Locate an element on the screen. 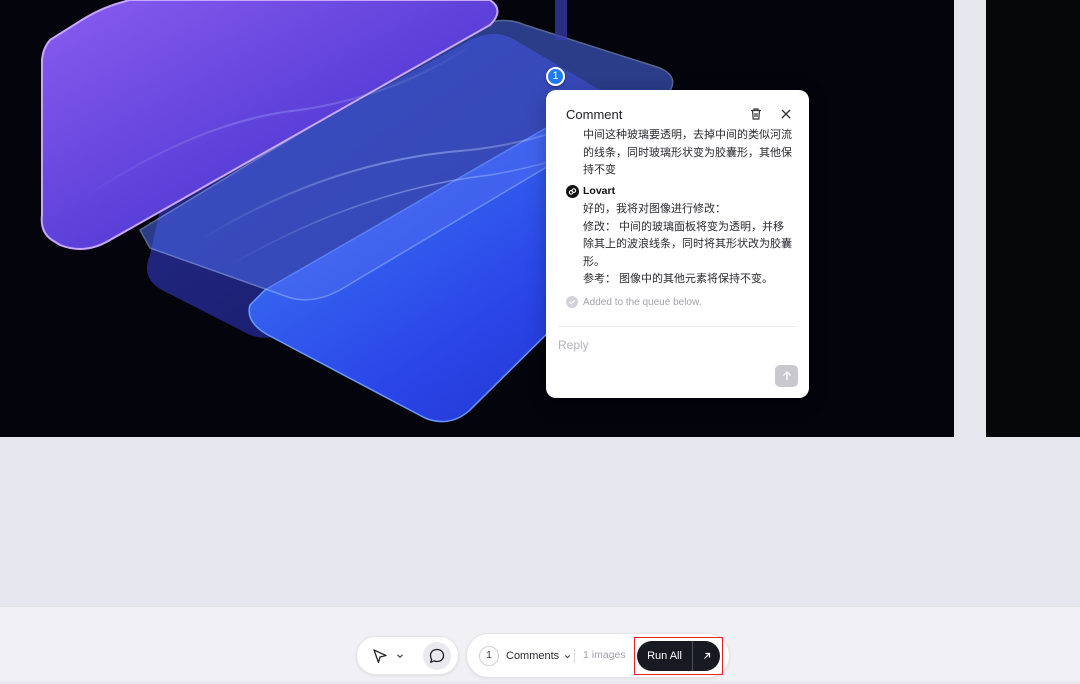  run-all-group: Run All is located at coordinates (678, 656).